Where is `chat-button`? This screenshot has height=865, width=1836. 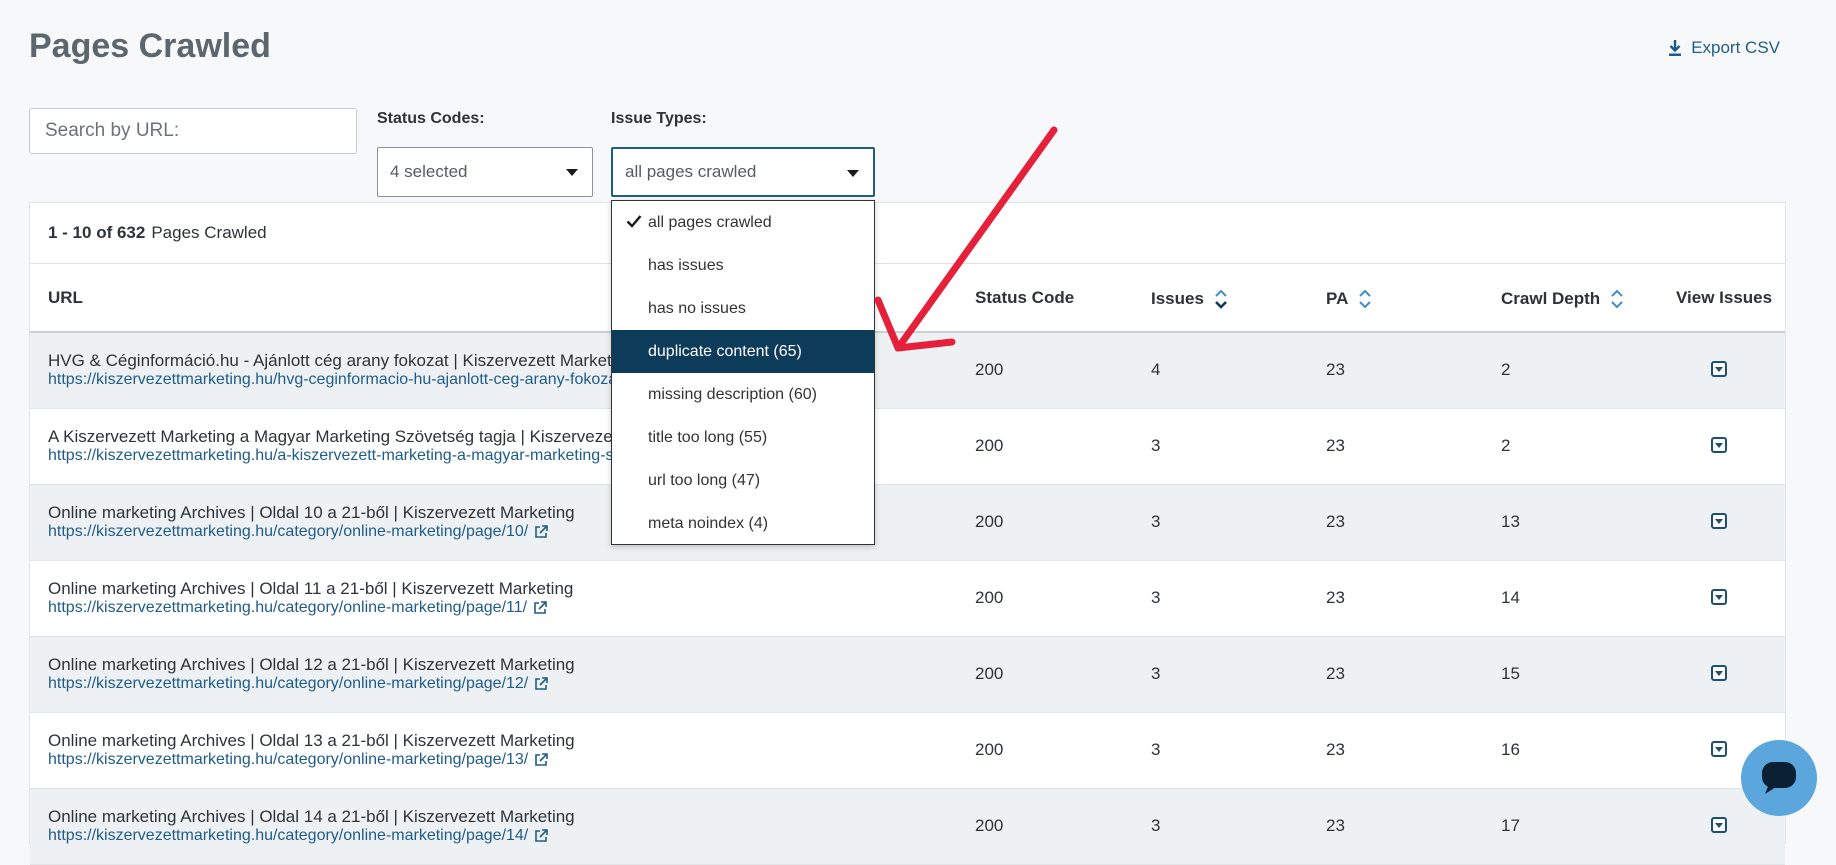
chat-button is located at coordinates (1779, 778).